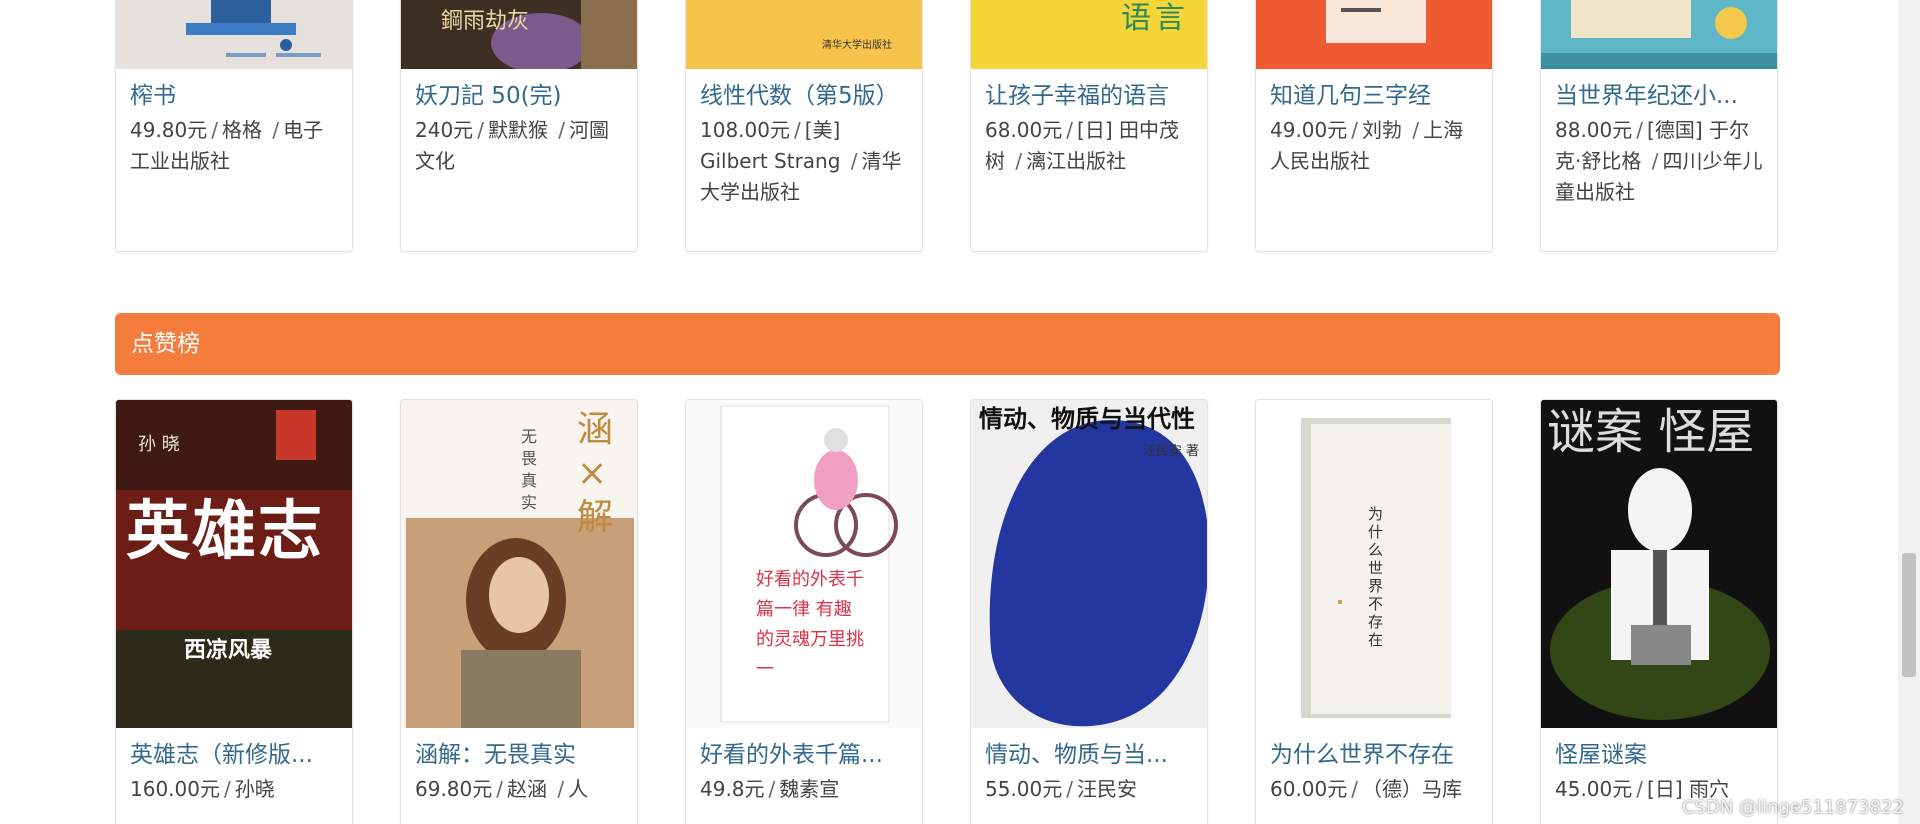 Image resolution: width=1920 pixels, height=824 pixels. What do you see at coordinates (529, 469) in the screenshot?
I see `cover-subtitle-text: 无畏真实` at bounding box center [529, 469].